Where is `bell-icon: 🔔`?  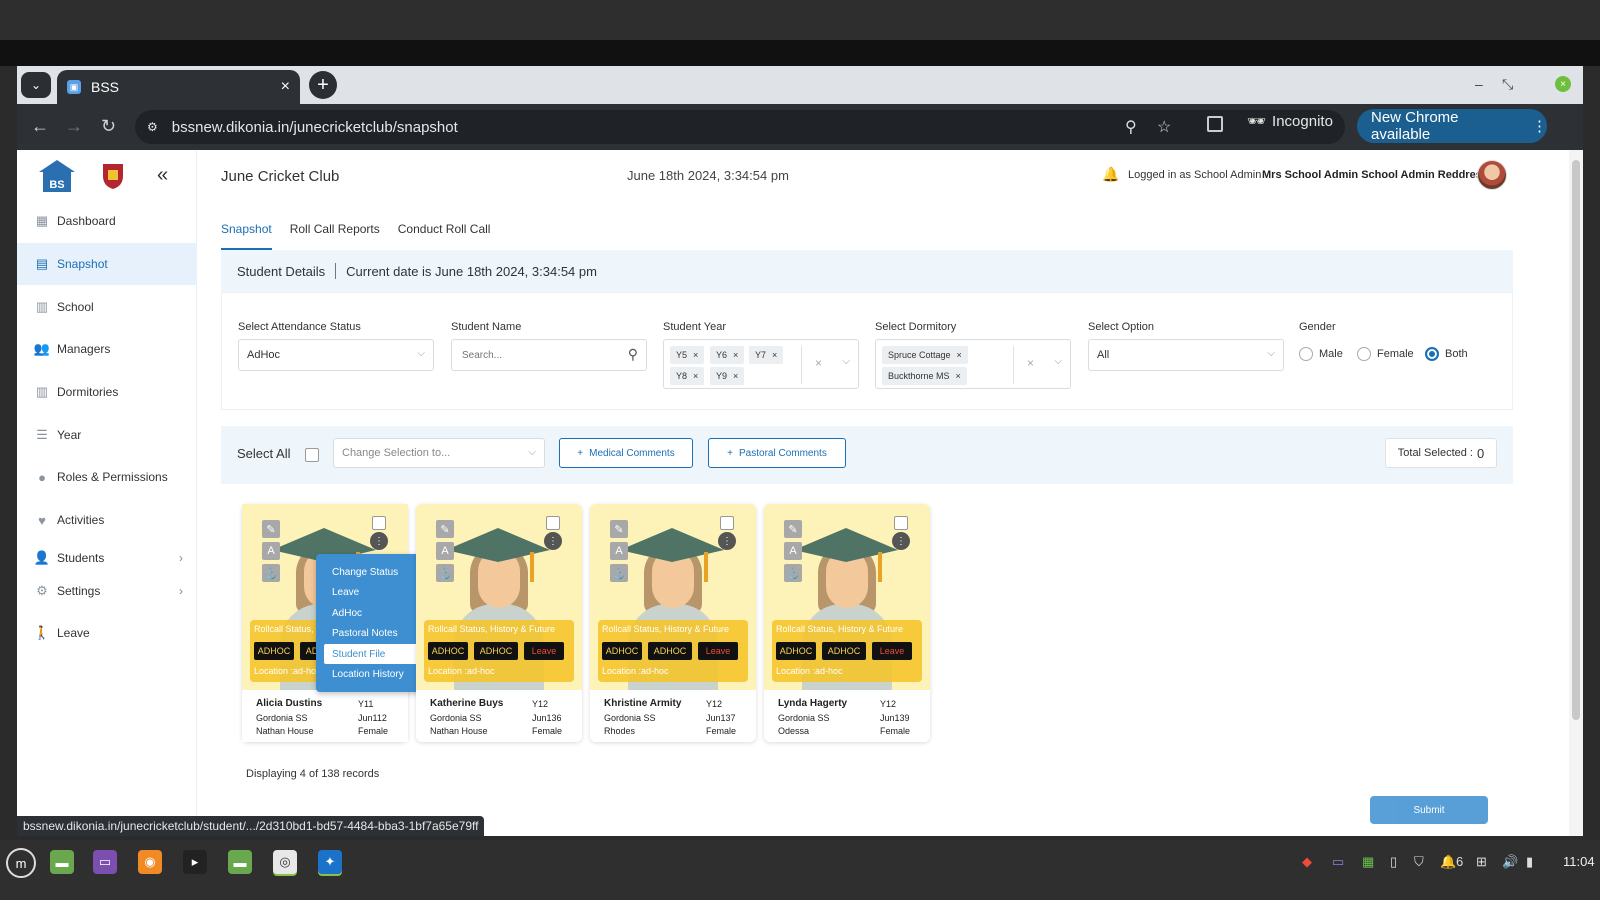
bell-icon: 🔔 is located at coordinates (1110, 174).